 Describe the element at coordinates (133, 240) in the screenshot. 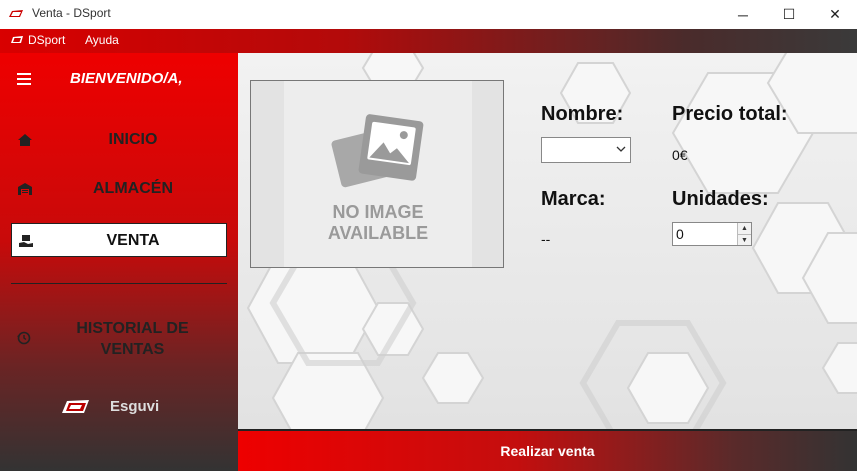

I see `sidebar-item-venta-label: VENTA` at that location.